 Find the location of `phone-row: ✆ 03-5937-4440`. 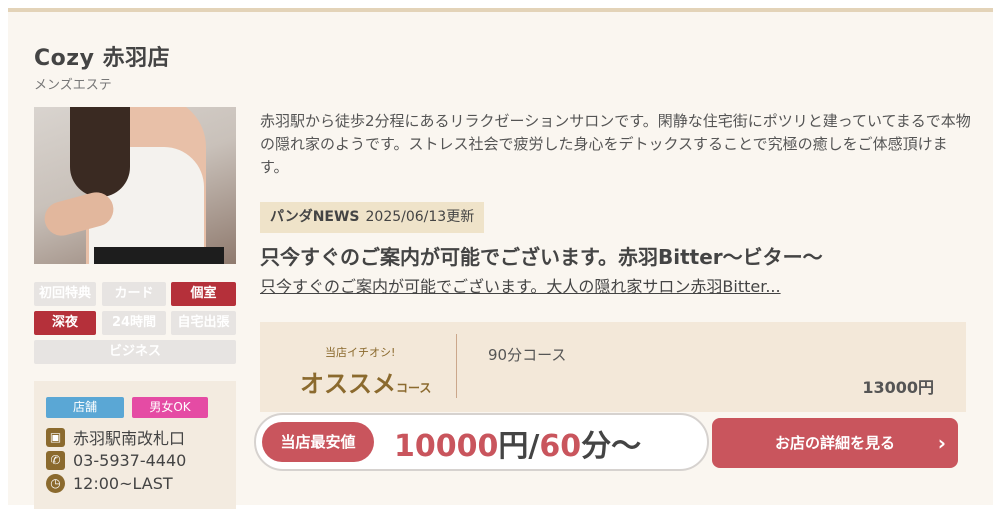

phone-row: ✆ 03-5937-4440 is located at coordinates (116, 460).